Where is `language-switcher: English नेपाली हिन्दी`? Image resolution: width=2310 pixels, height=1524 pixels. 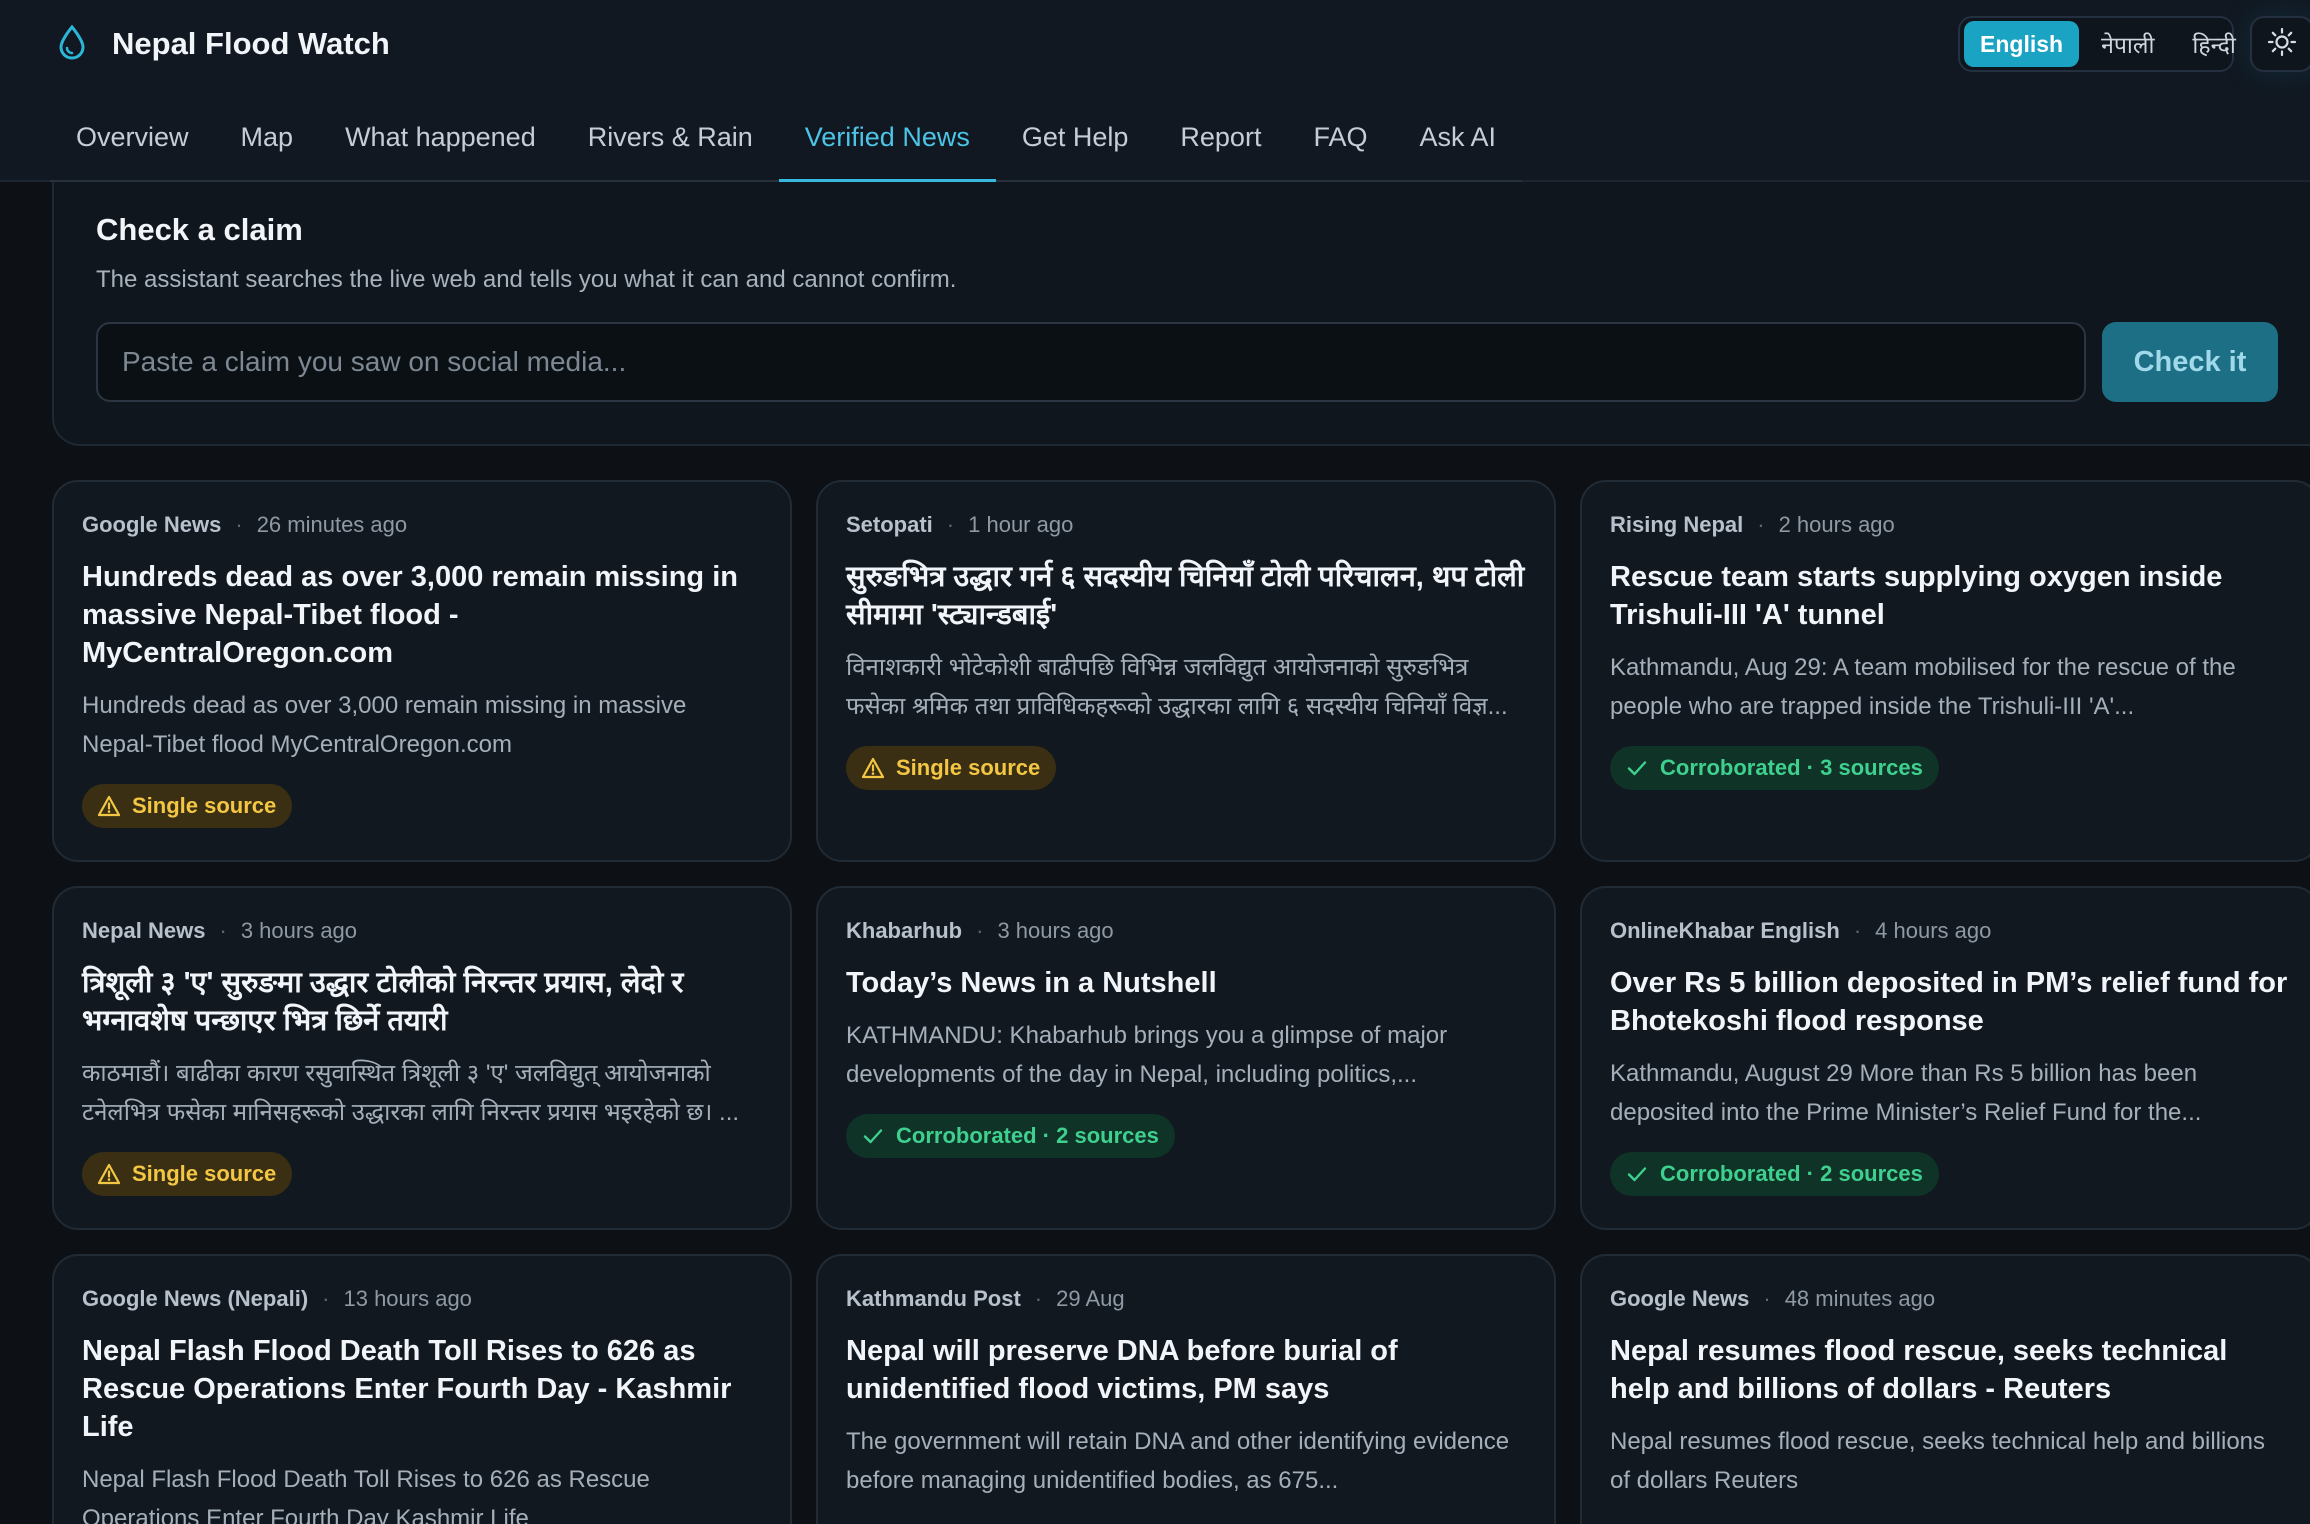
language-switcher: English नेपाली हिन्दी is located at coordinates (2097, 44).